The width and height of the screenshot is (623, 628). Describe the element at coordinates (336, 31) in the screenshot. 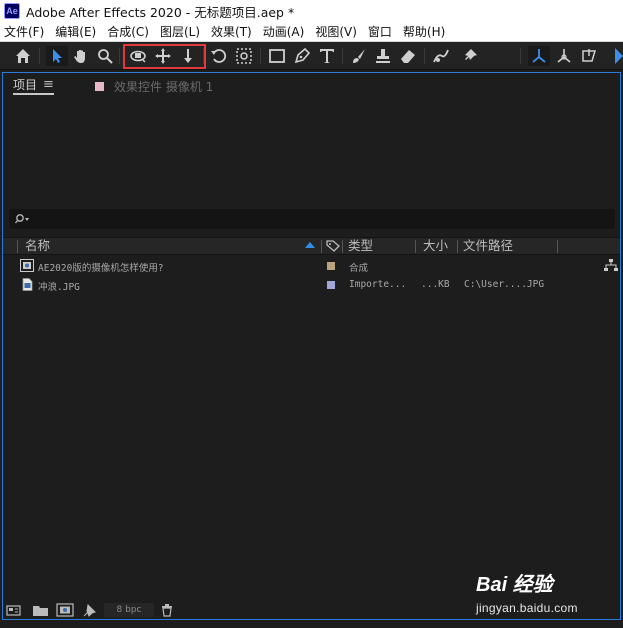

I see `menu-view: 视图(V)` at that location.